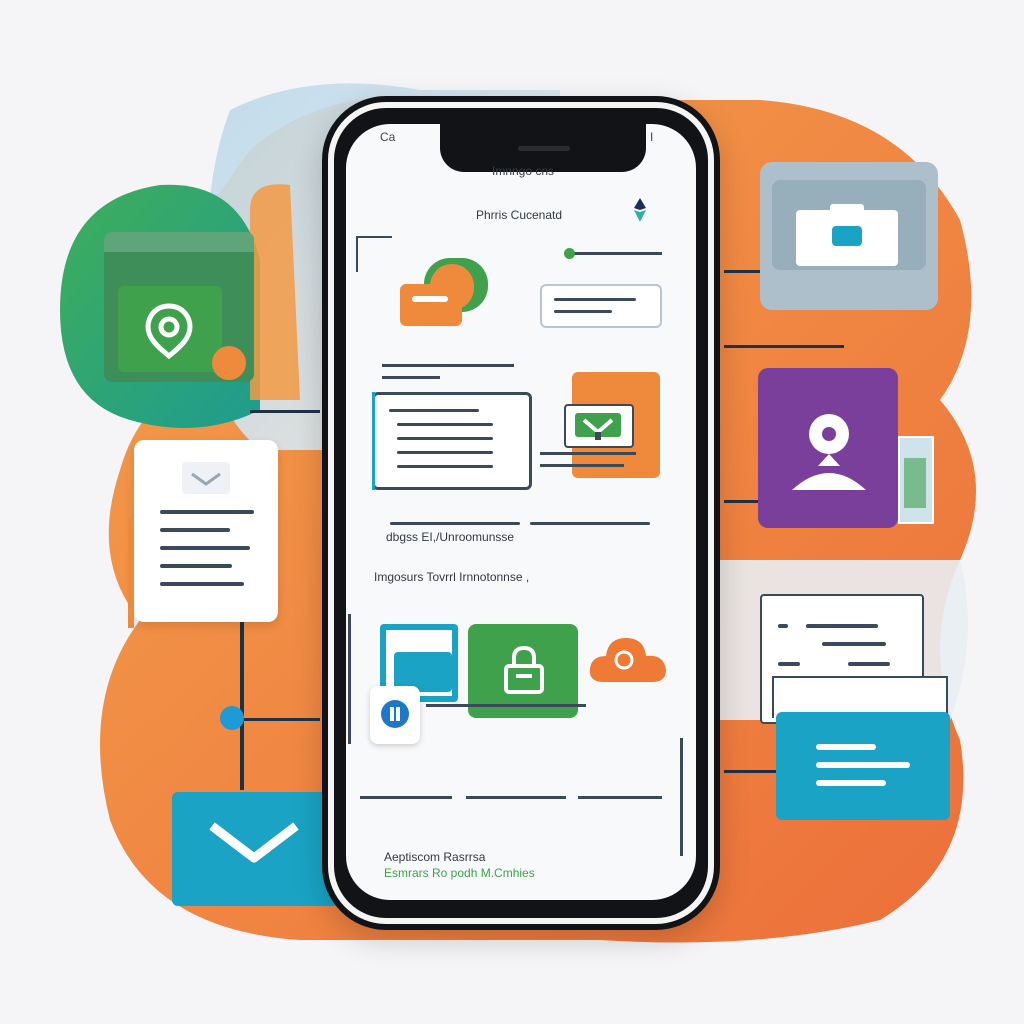  What do you see at coordinates (829, 452) in the screenshot?
I see `user-pin-icon` at bounding box center [829, 452].